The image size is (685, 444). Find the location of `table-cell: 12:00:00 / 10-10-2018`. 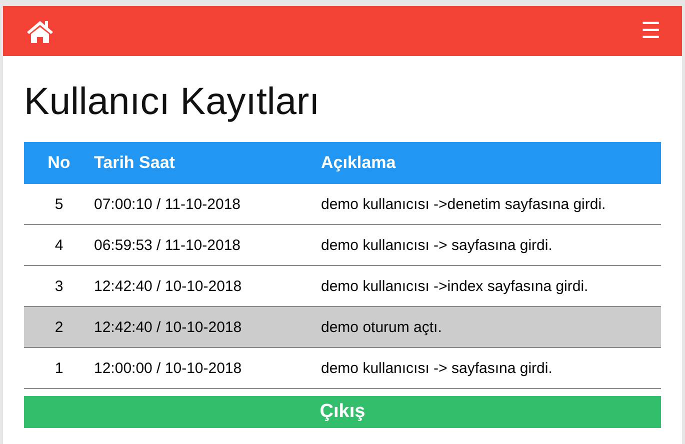

table-cell: 12:00:00 / 10-10-2018 is located at coordinates (207, 368).